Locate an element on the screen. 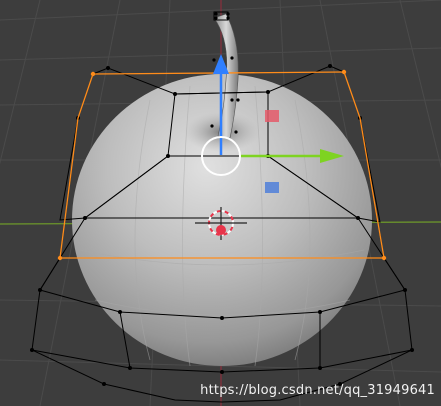 The image size is (441, 406). xy-plane-handle is located at coordinates (272, 187).